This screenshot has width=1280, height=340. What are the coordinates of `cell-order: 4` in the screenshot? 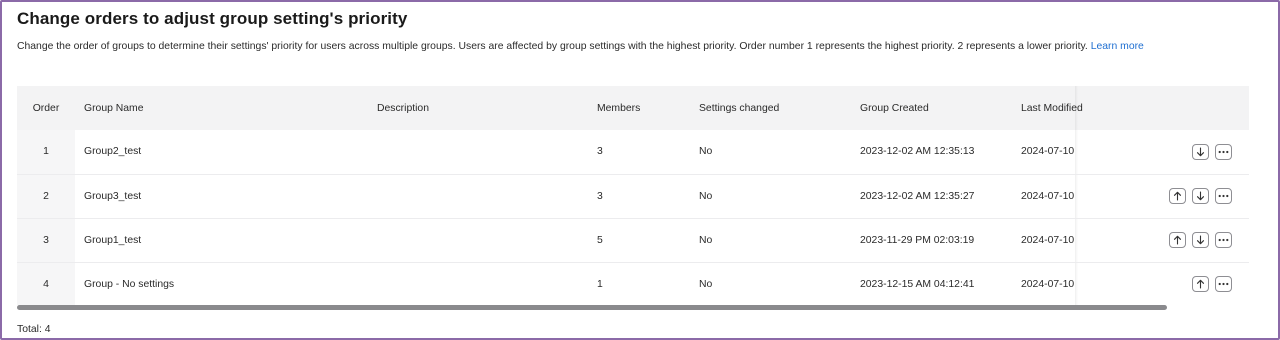 It's located at (46, 284).